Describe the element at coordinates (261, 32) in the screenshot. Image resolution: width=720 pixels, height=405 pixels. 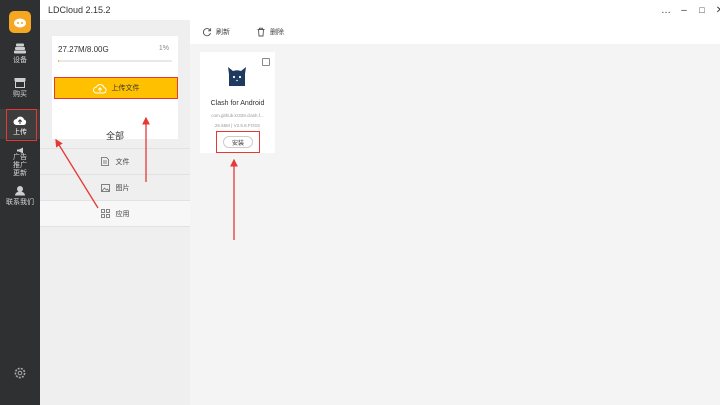
I see `trash-icon` at that location.